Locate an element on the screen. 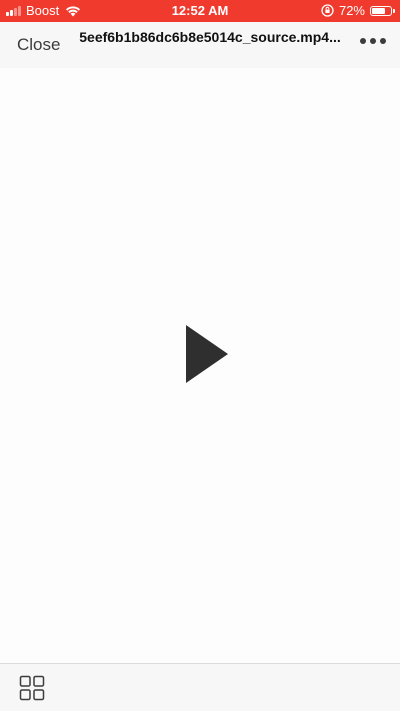 The height and width of the screenshot is (711, 400). status-right: 72% is located at coordinates (358, 10).